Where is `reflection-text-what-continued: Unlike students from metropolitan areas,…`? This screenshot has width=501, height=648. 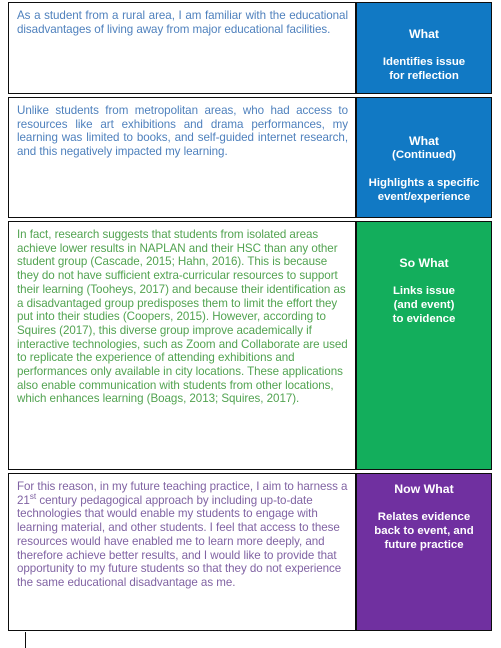
reflection-text-what-continued: Unlike students from metropolitan areas,… is located at coordinates (182, 131).